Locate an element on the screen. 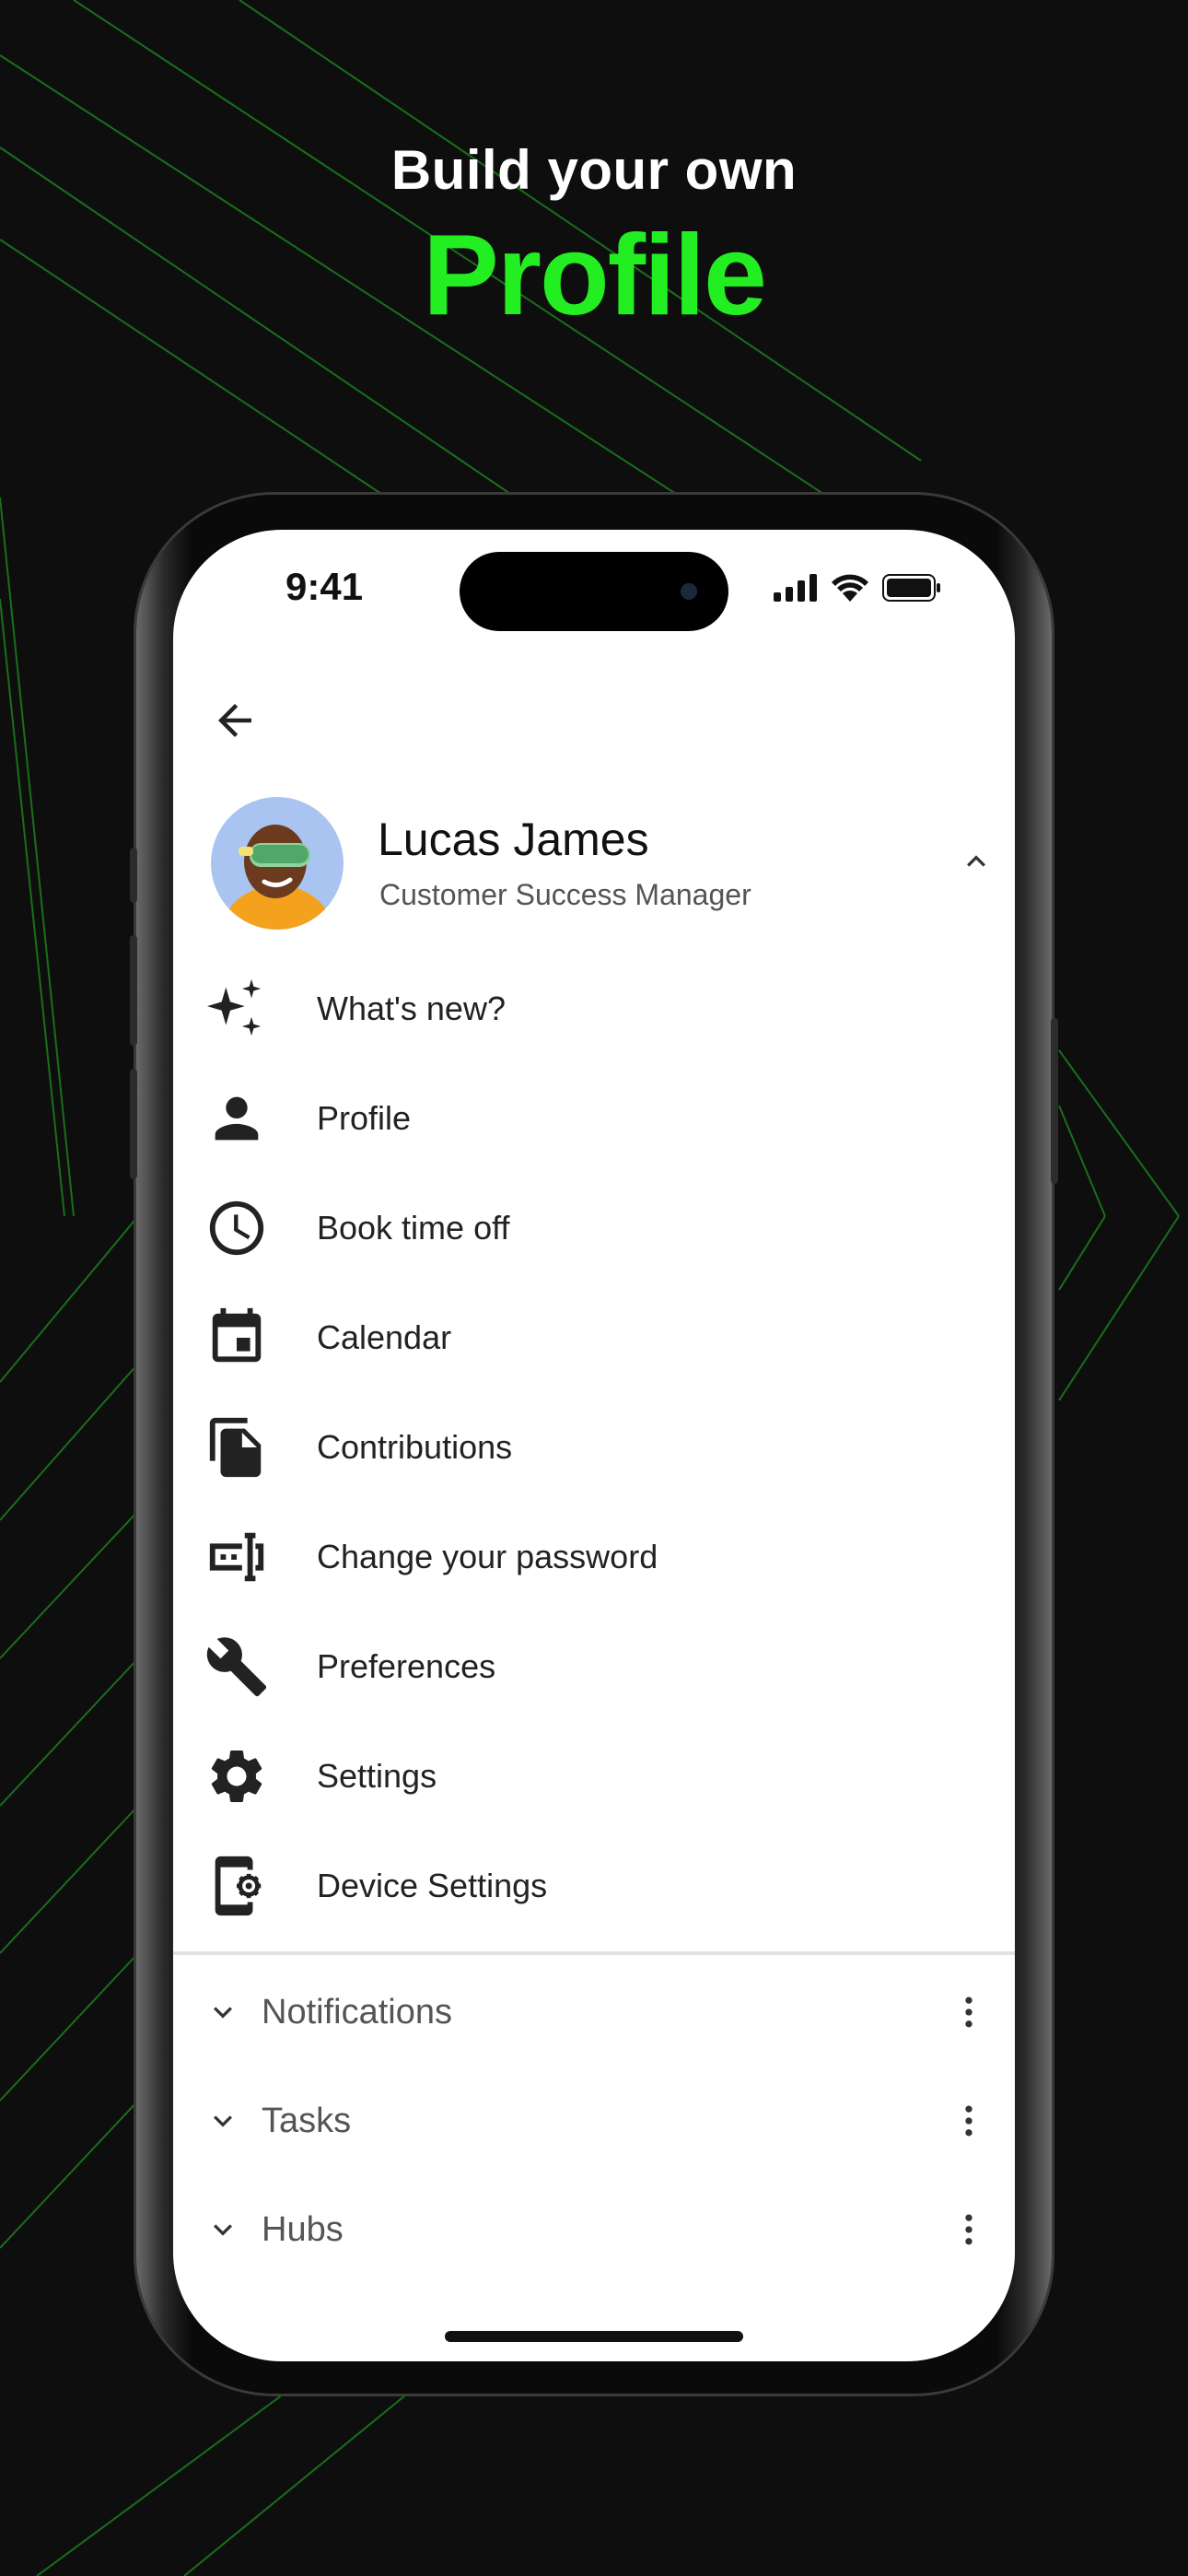  collapse-profile-button is located at coordinates (976, 861).